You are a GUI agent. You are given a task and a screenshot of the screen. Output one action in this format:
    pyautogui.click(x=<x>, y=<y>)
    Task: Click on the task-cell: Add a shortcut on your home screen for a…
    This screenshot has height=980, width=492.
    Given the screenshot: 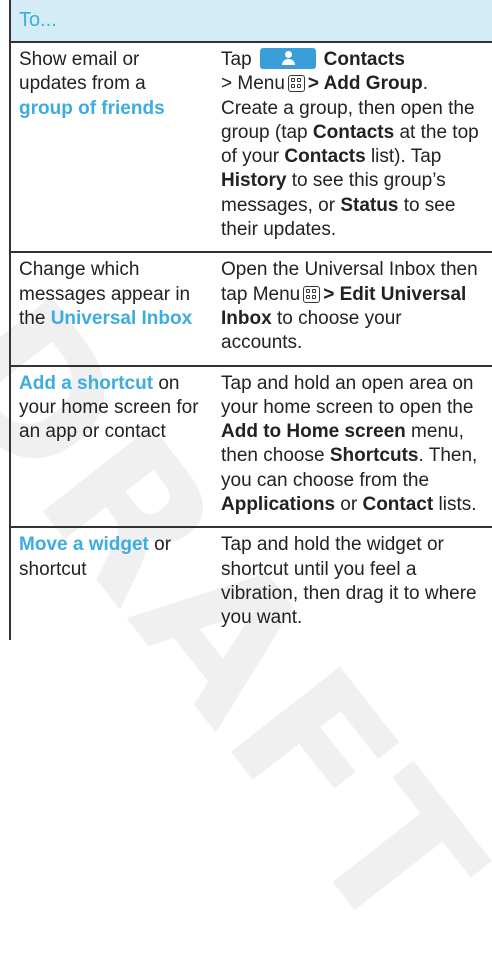 What is the action you would take?
    pyautogui.click(x=114, y=447)
    